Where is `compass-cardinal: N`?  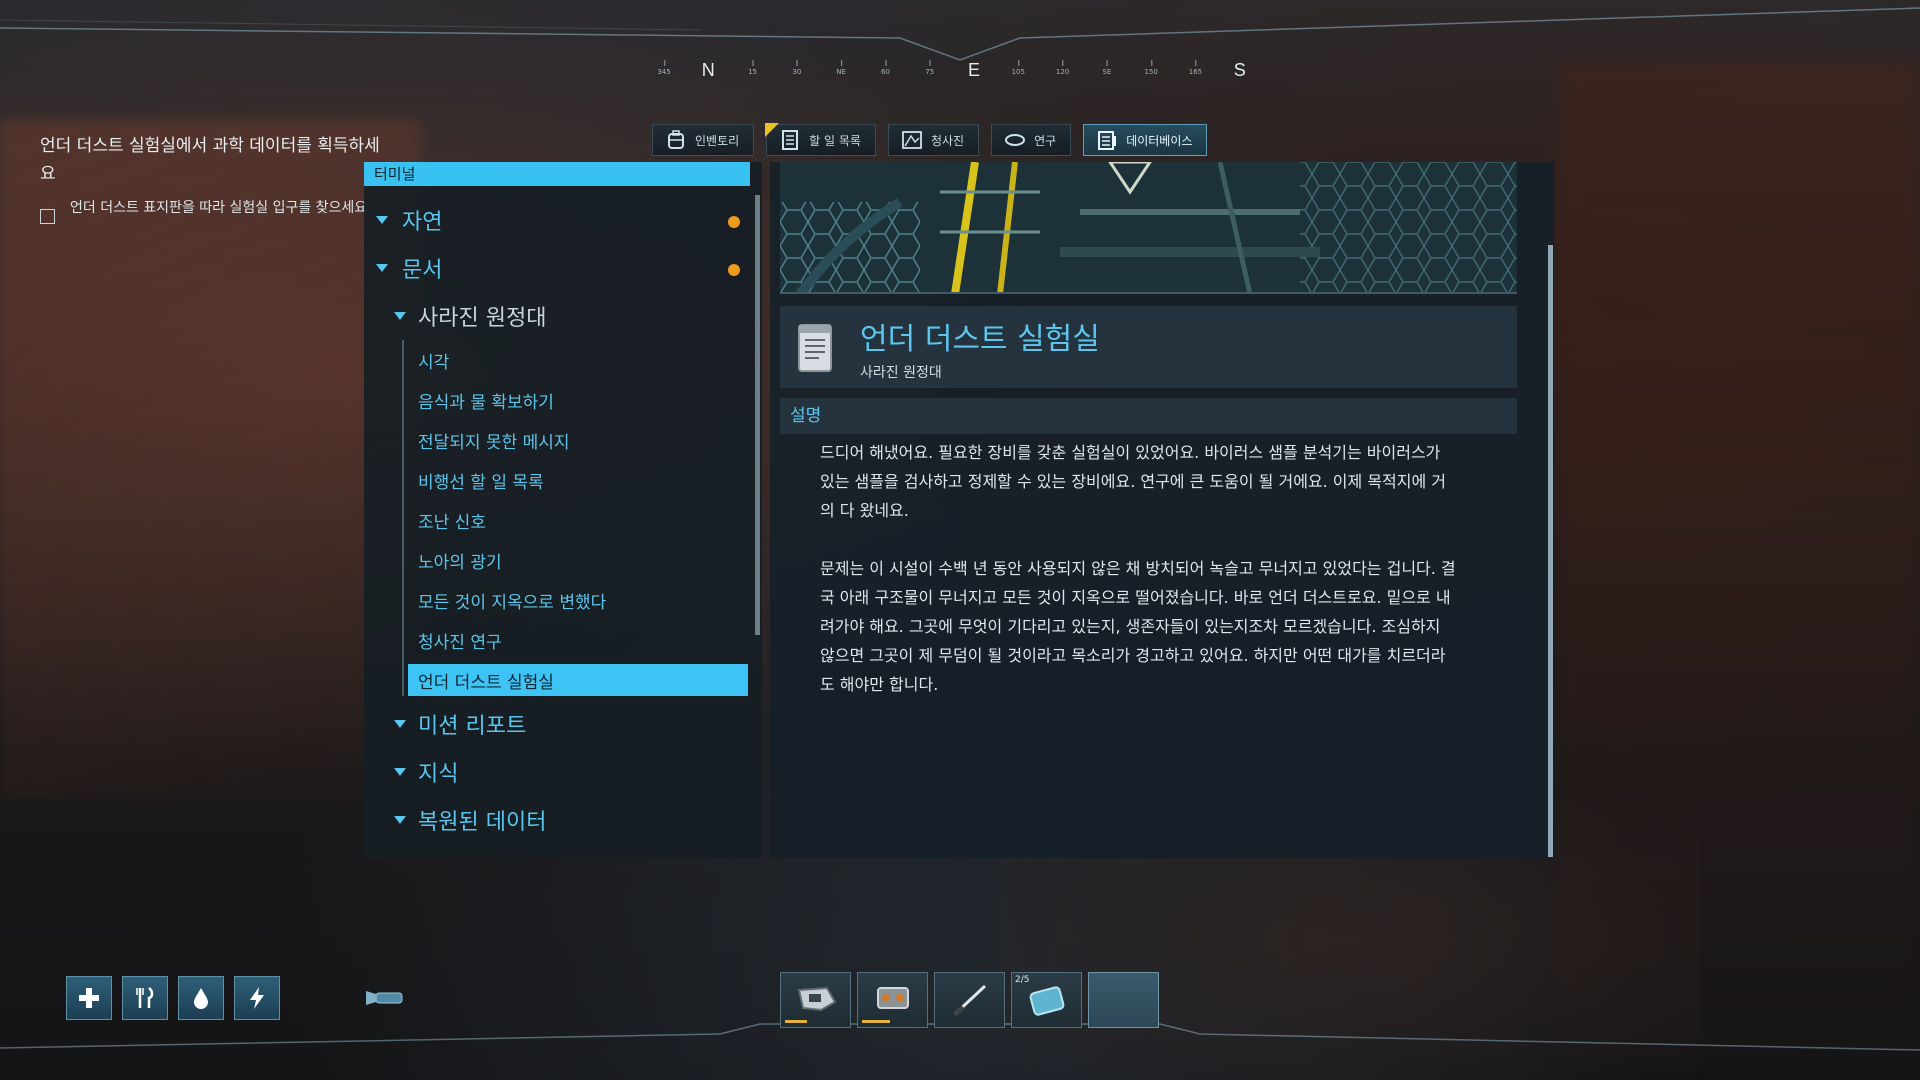 compass-cardinal: N is located at coordinates (708, 70).